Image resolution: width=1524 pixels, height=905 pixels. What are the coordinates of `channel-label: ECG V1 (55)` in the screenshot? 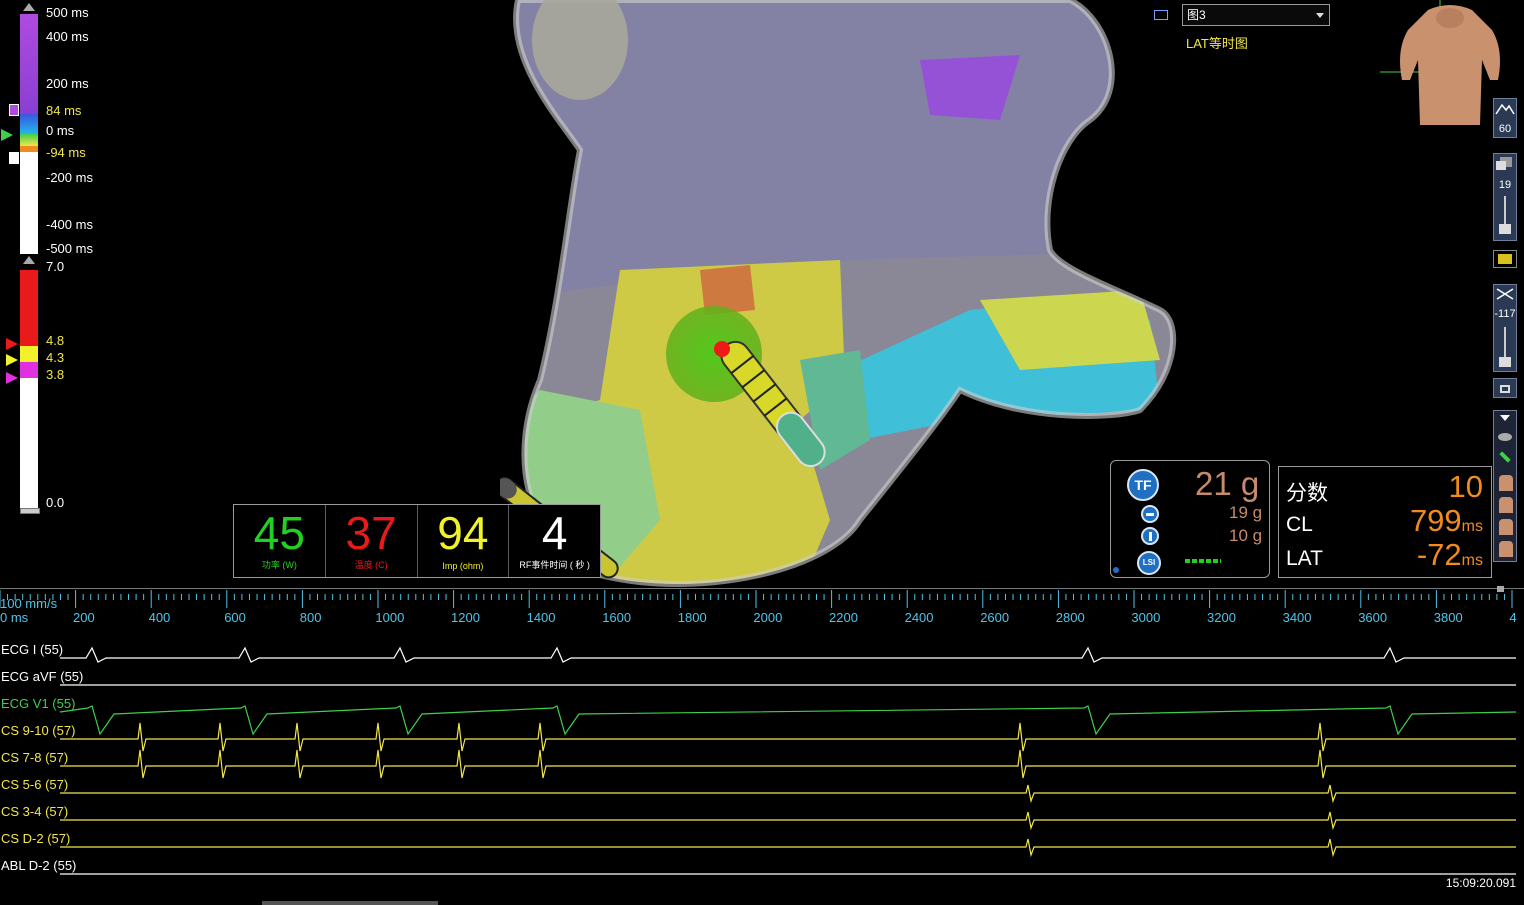 It's located at (38, 703).